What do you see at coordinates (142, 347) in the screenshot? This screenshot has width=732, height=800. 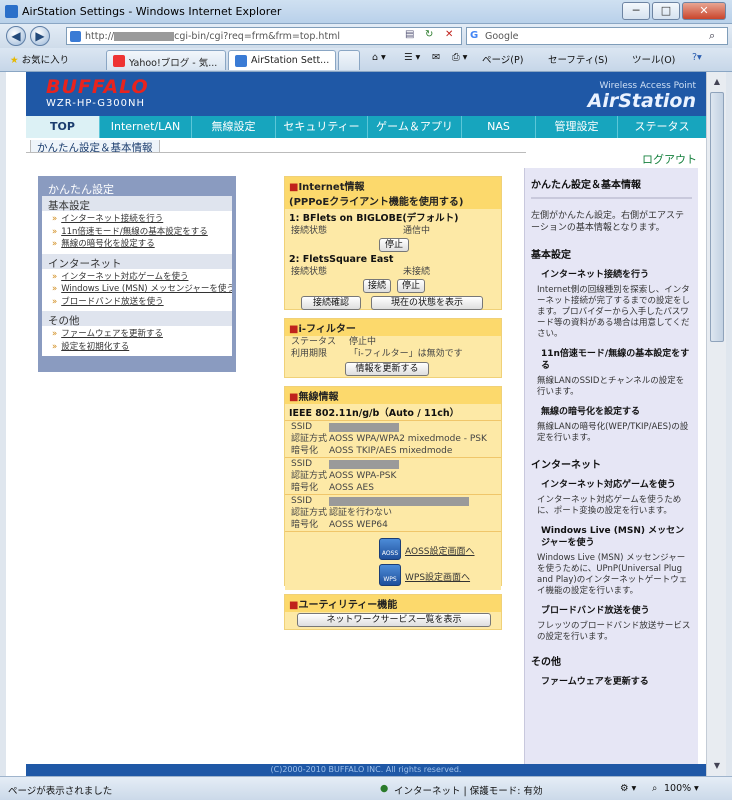 I see `link-factory-reset: » 設定を初期化する` at bounding box center [142, 347].